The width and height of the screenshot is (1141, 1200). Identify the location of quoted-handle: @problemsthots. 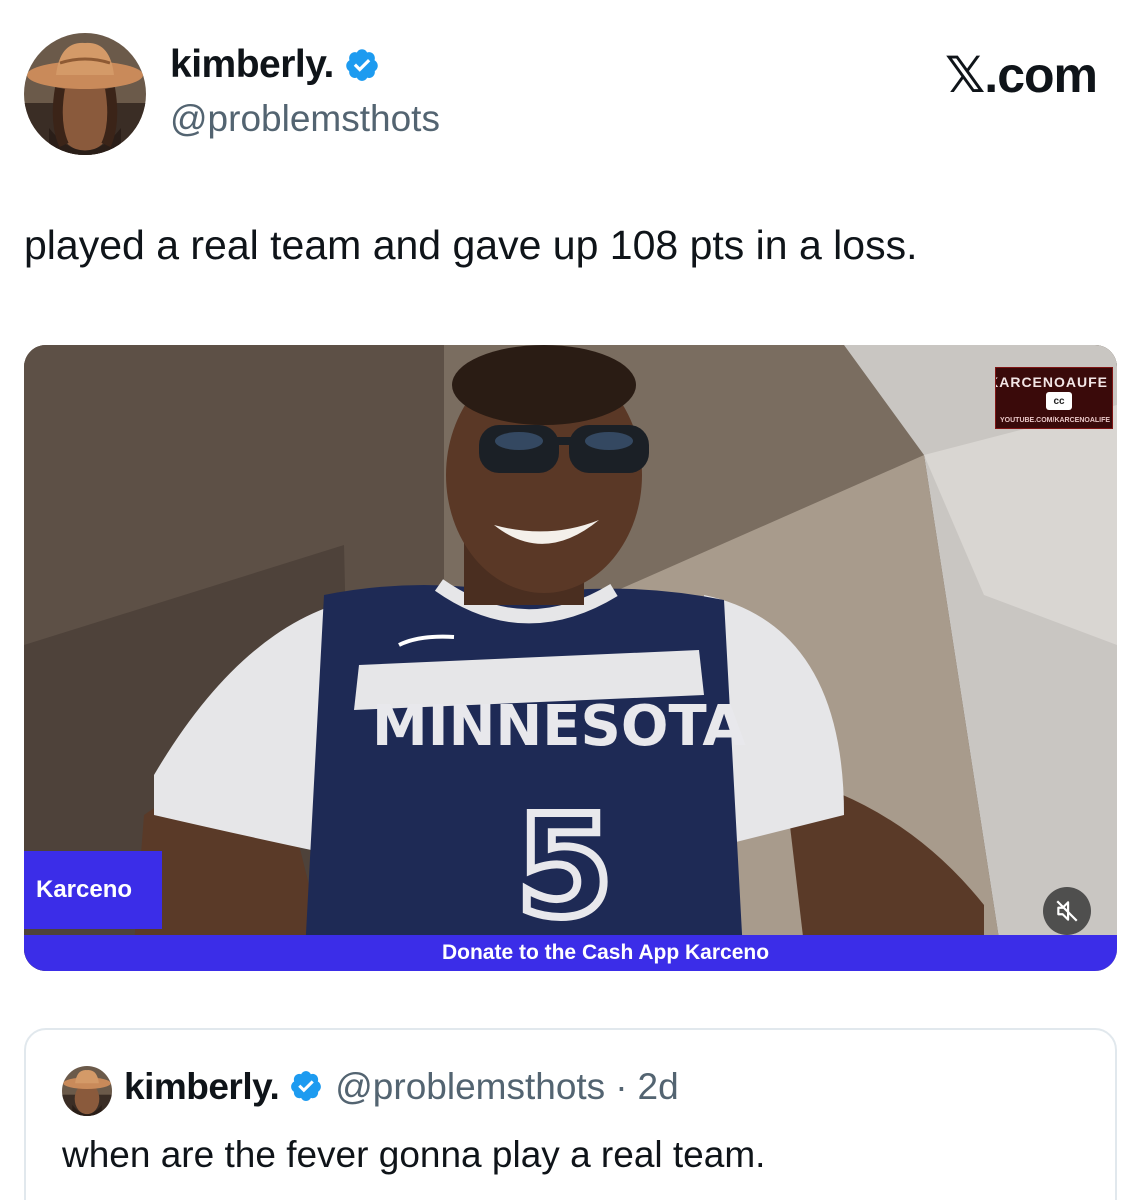
(470, 1087).